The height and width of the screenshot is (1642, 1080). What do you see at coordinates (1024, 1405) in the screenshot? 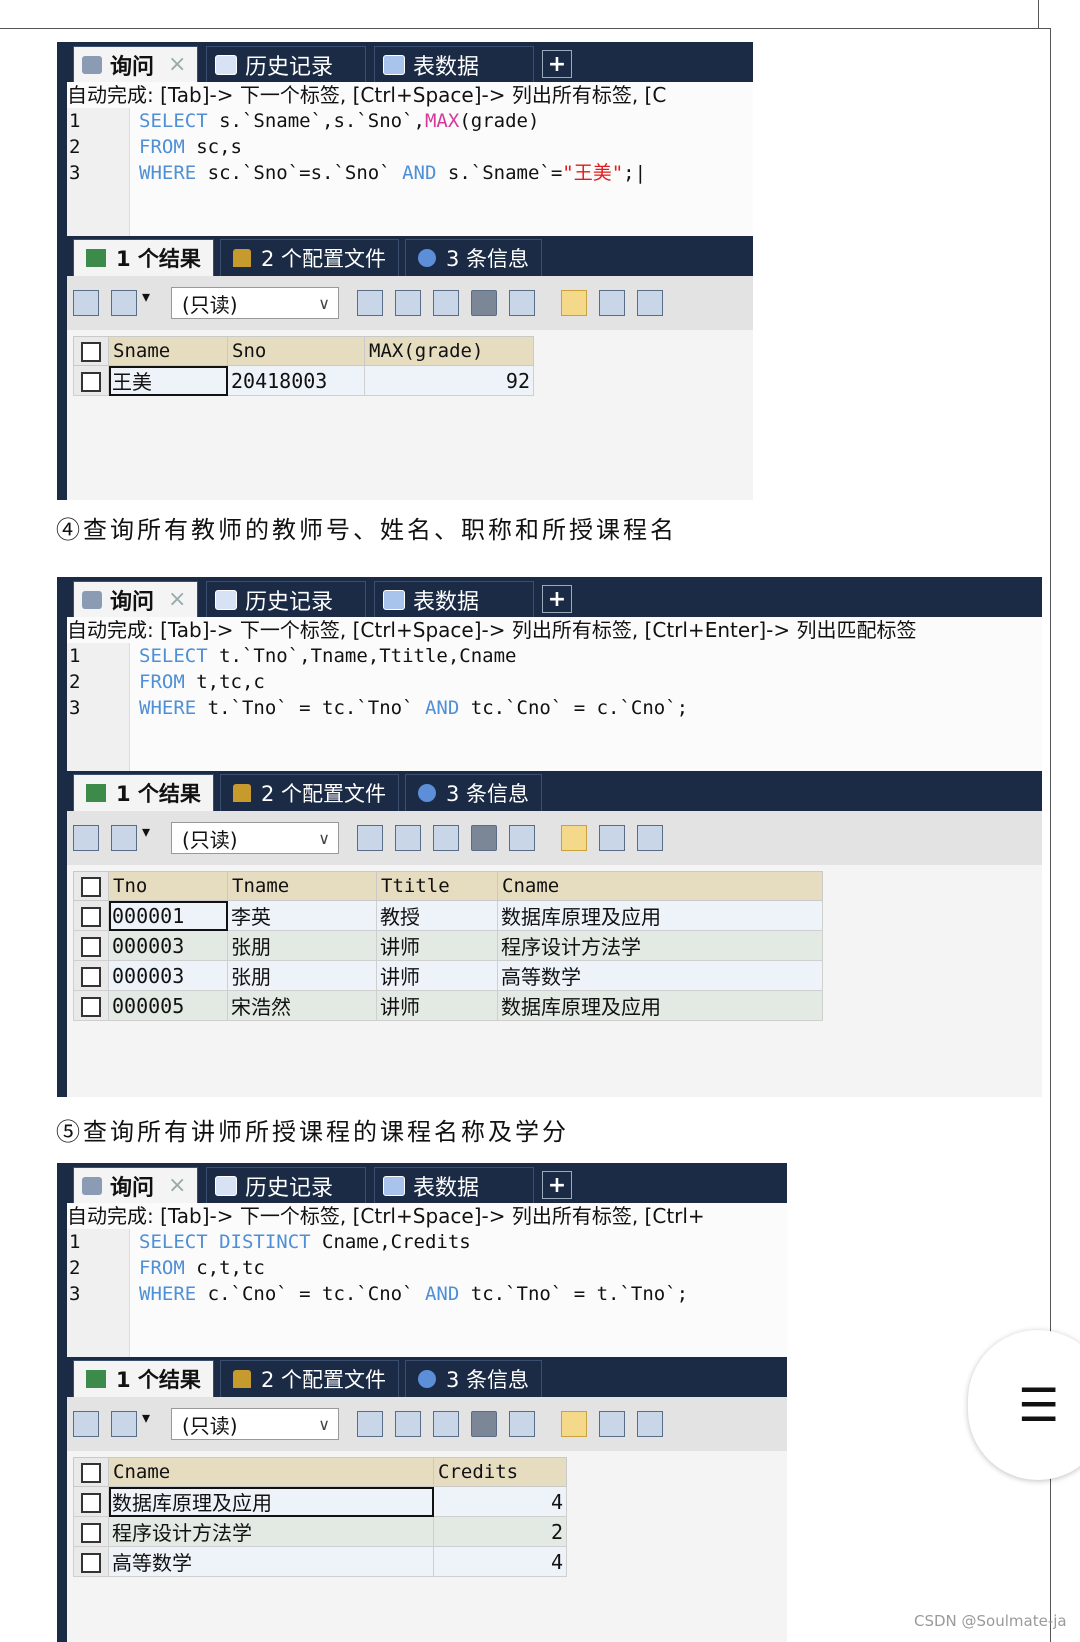
I see `menu-button: ☰` at bounding box center [1024, 1405].